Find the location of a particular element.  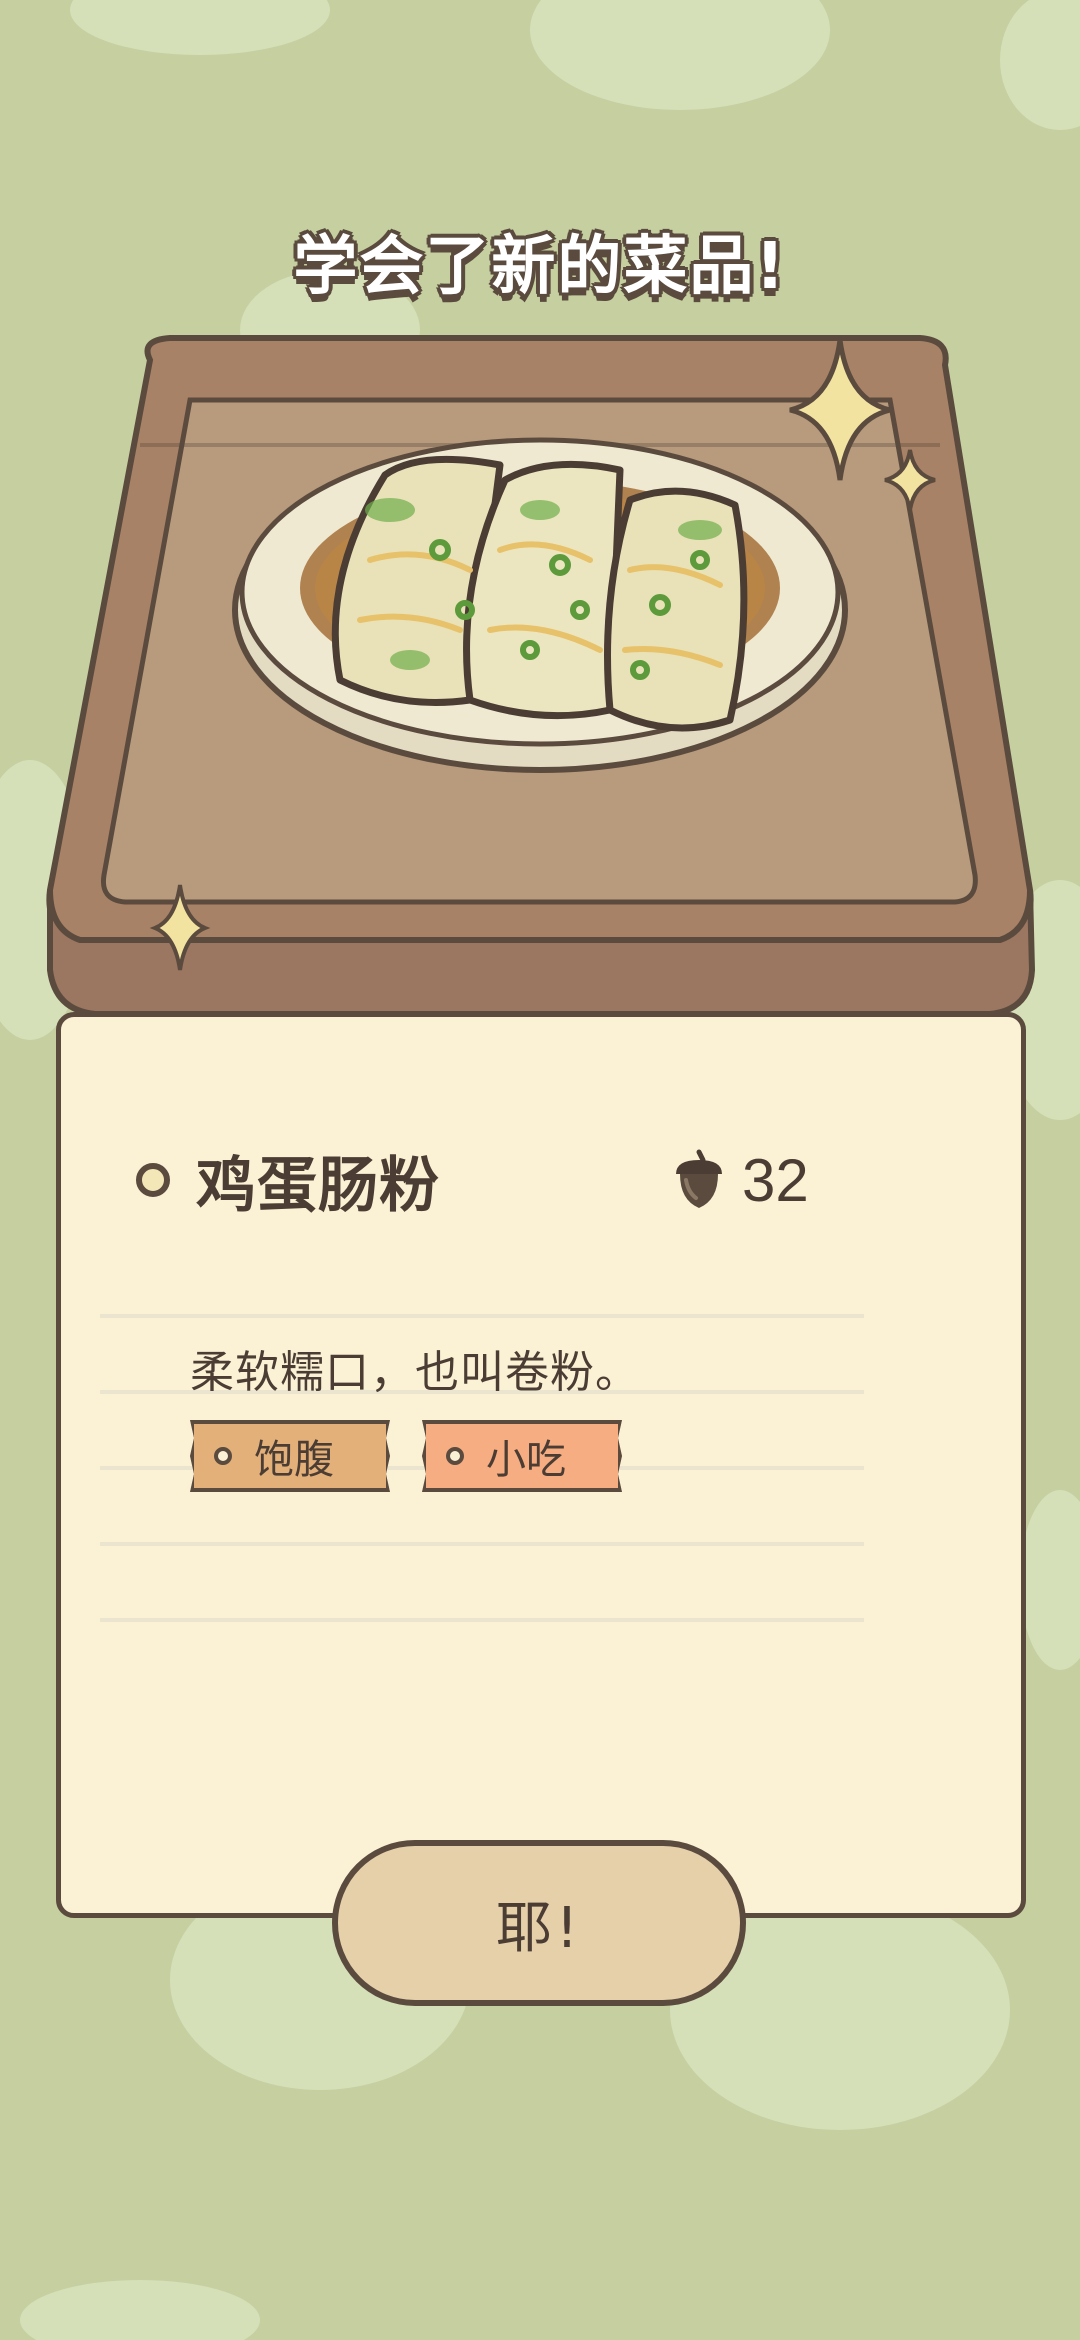

tag-filling: 饱腹 is located at coordinates (290, 1456).